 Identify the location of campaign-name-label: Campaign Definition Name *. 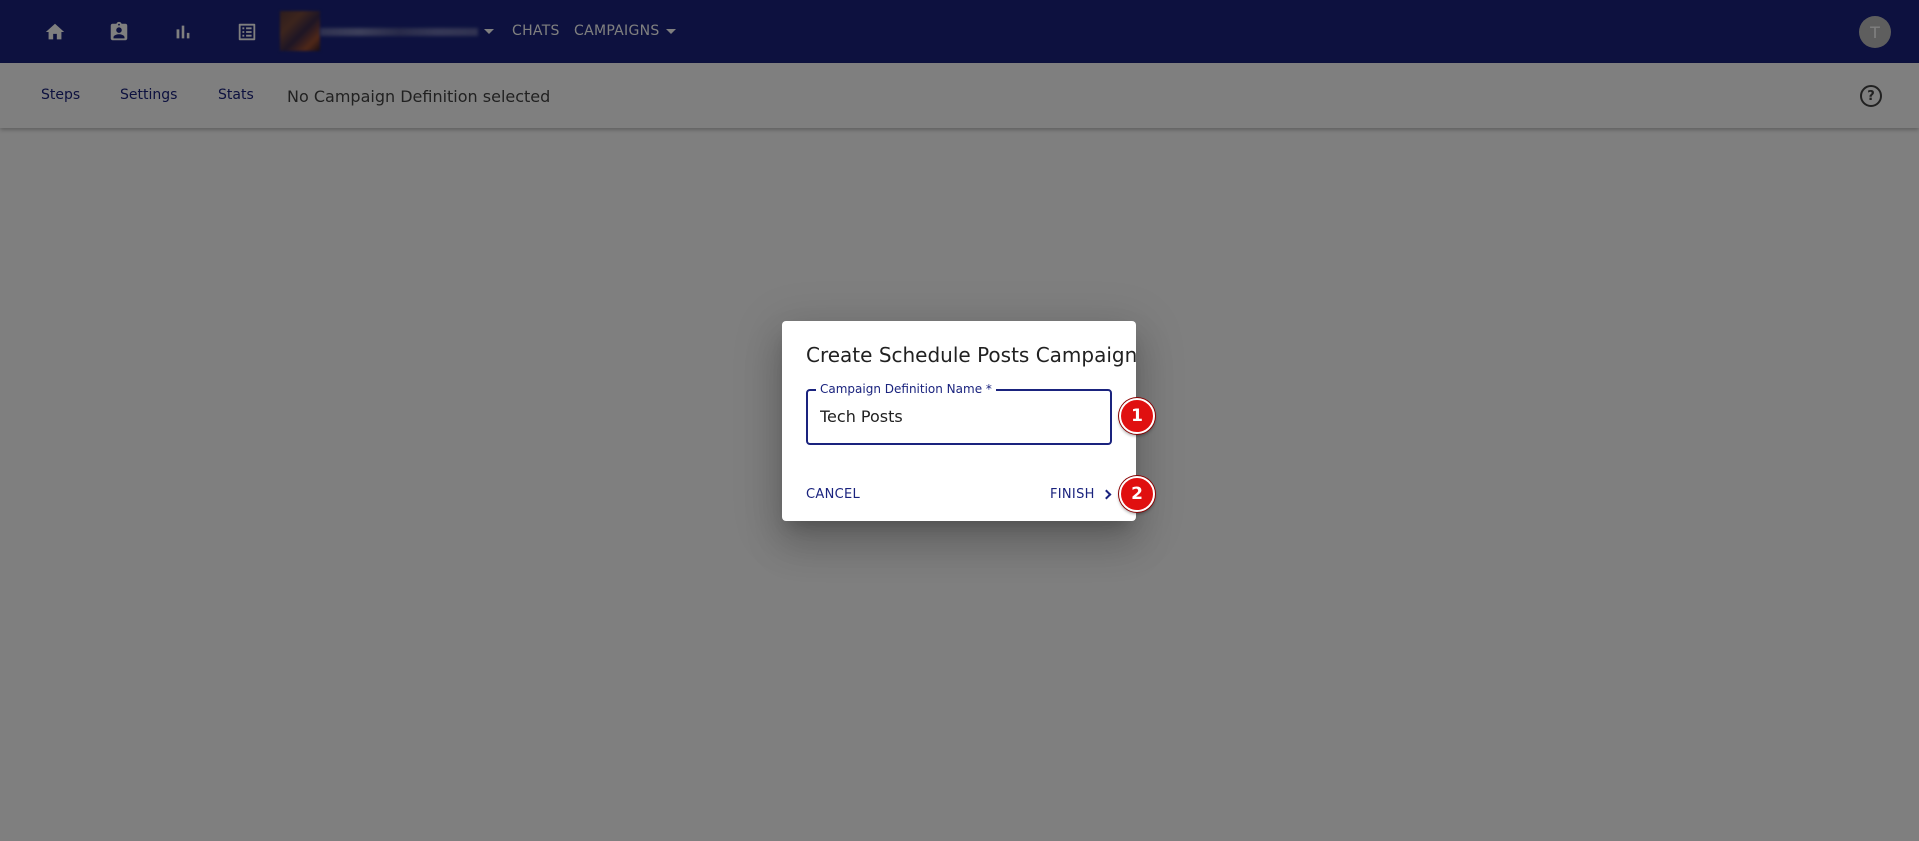
(906, 389).